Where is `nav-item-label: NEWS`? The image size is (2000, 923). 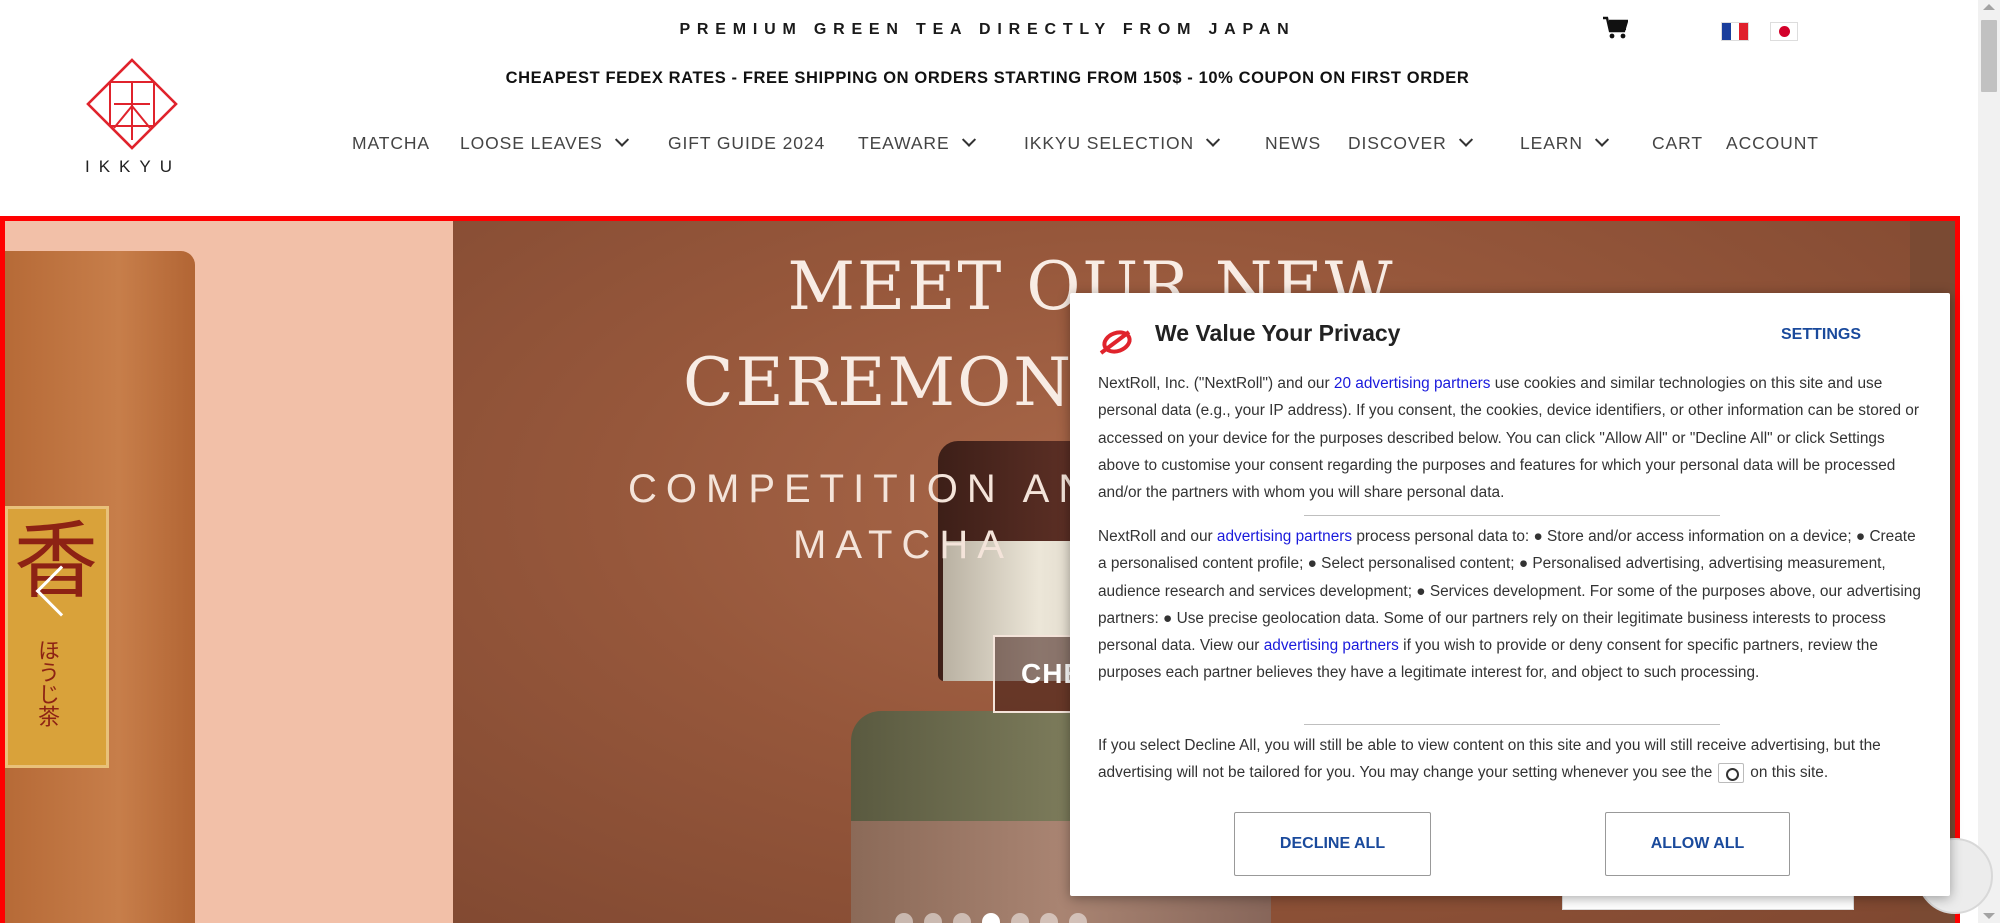
nav-item-label: NEWS is located at coordinates (1293, 143).